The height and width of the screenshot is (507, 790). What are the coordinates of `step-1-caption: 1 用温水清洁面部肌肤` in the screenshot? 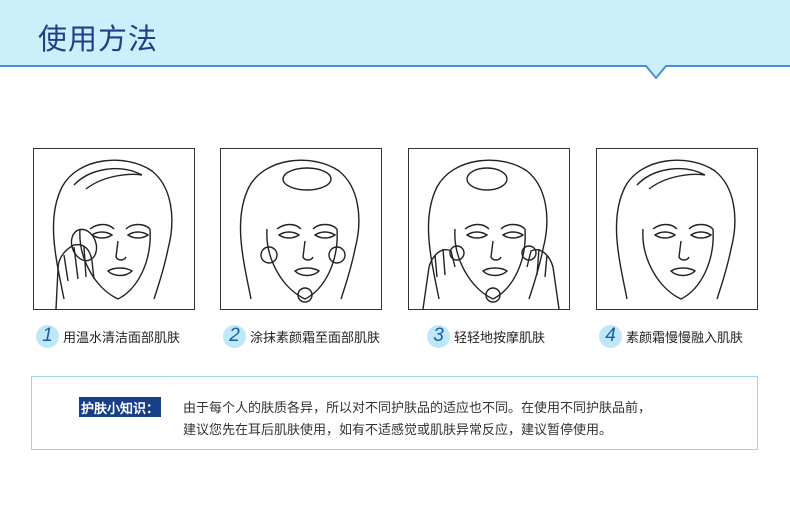 It's located at (108, 336).